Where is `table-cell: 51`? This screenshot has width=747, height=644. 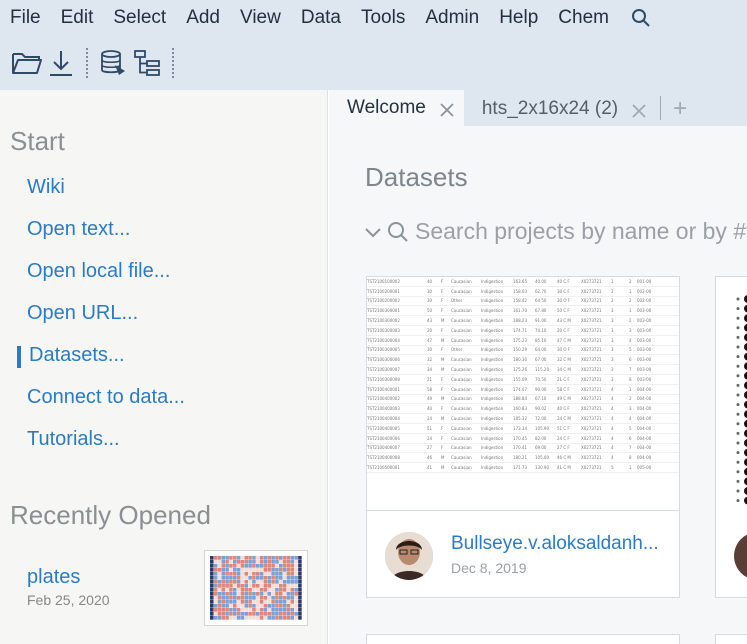 table-cell: 51 is located at coordinates (430, 428).